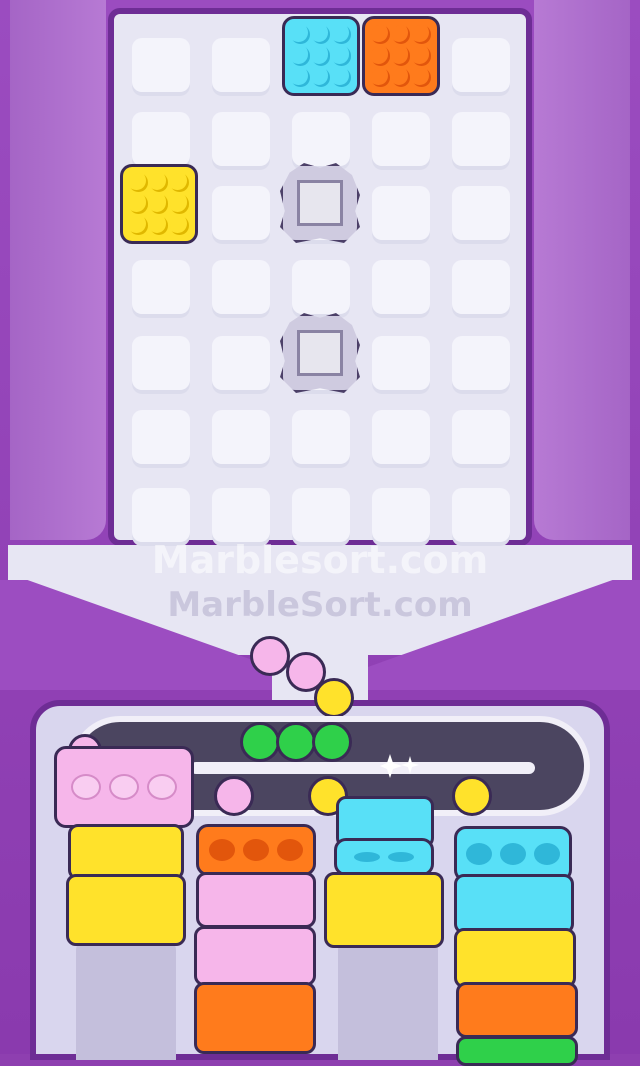 The width and height of the screenshot is (640, 1066). I want to click on sparkle-icon, so click(400, 766).